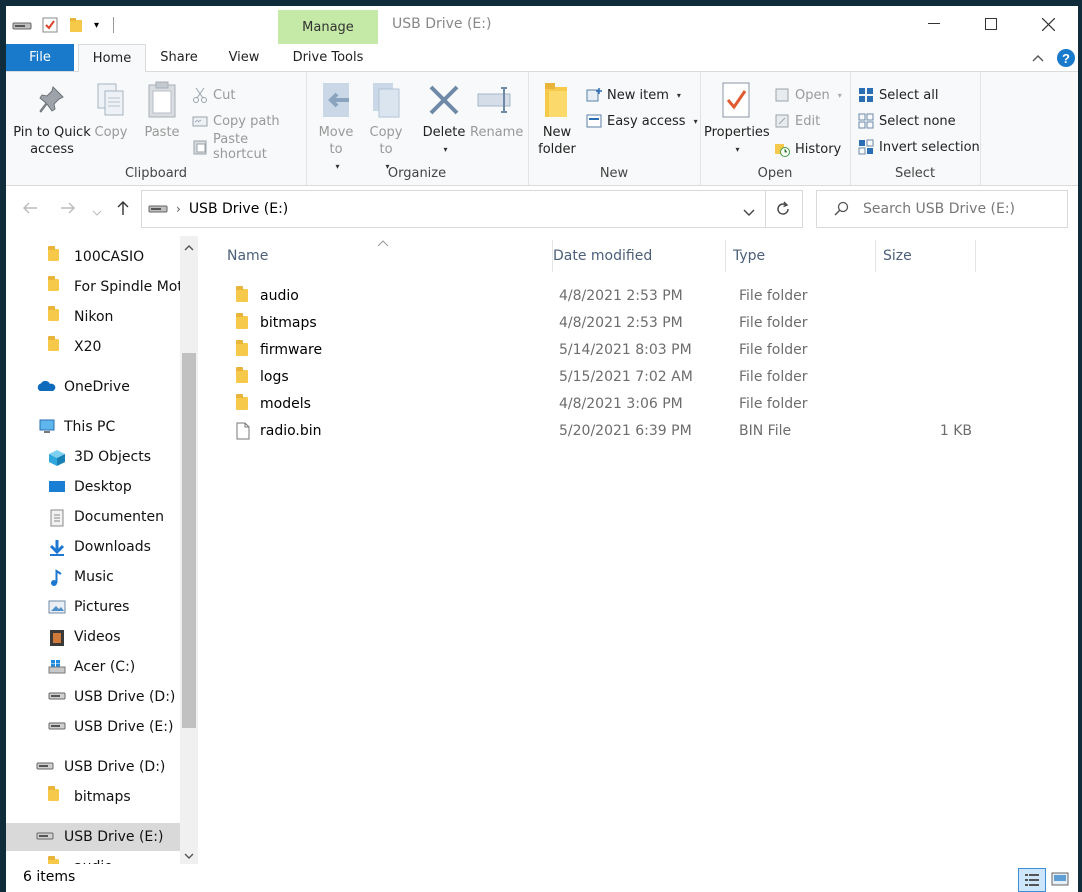 This screenshot has height=892, width=1082. What do you see at coordinates (601, 403) in the screenshot?
I see `file-row: models 4/8/2021 3:06 PM File folder` at bounding box center [601, 403].